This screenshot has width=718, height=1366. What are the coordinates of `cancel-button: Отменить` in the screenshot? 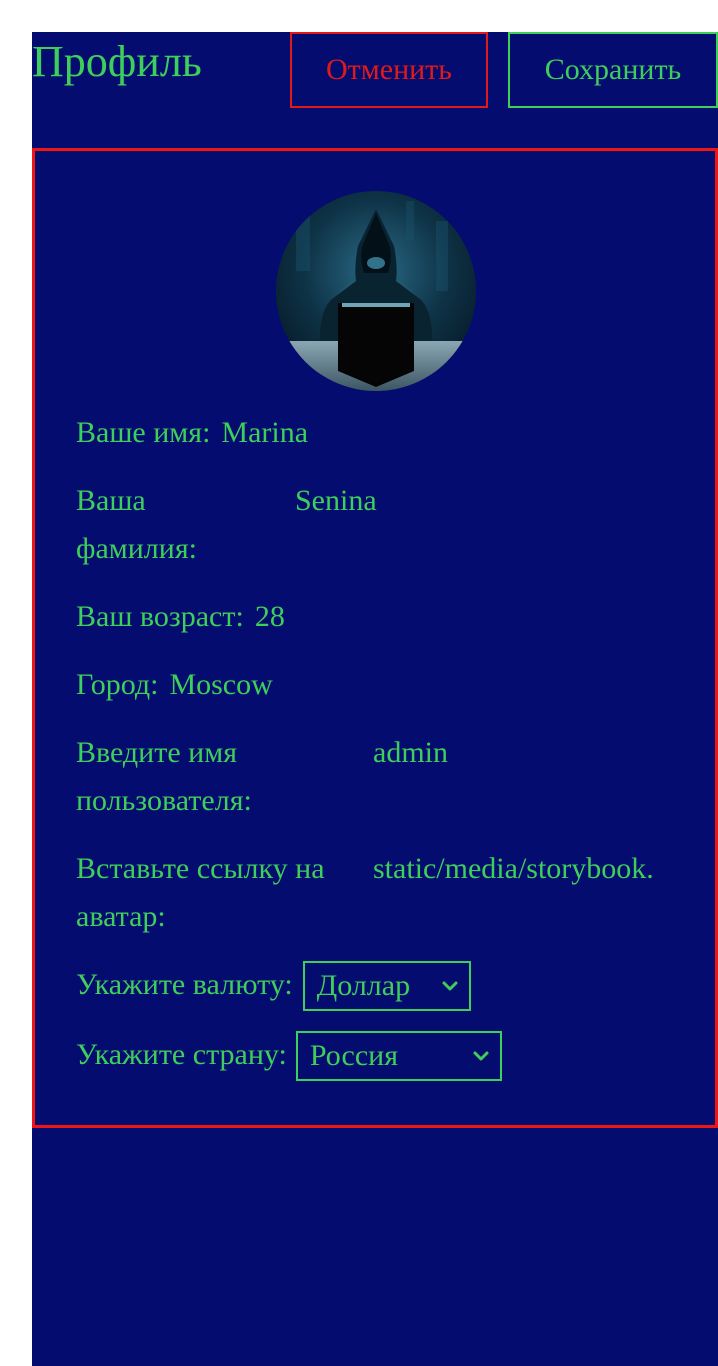 It's located at (389, 70).